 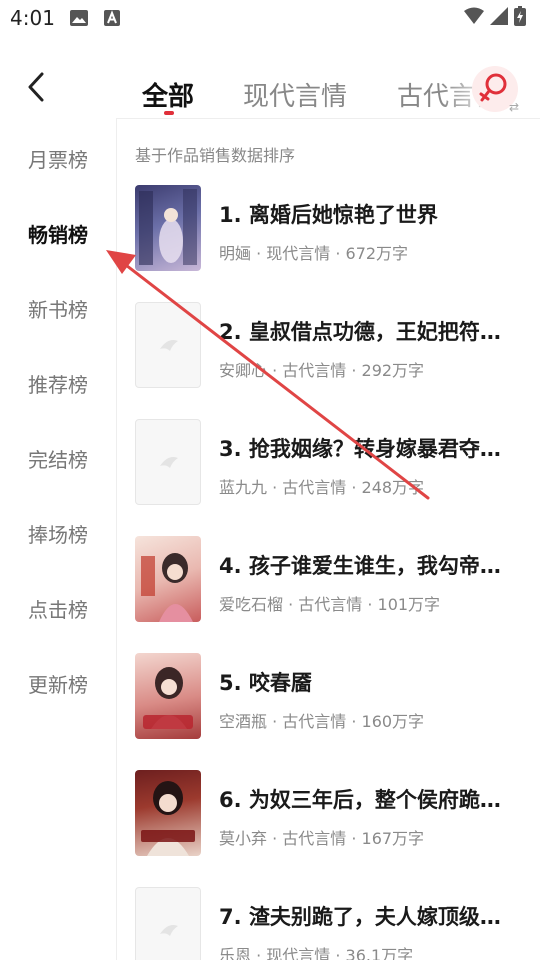 What do you see at coordinates (335, 698) in the screenshot?
I see `book-item: 5. 咬春靥 空酒瓶 · 古代言情 · 160万字` at bounding box center [335, 698].